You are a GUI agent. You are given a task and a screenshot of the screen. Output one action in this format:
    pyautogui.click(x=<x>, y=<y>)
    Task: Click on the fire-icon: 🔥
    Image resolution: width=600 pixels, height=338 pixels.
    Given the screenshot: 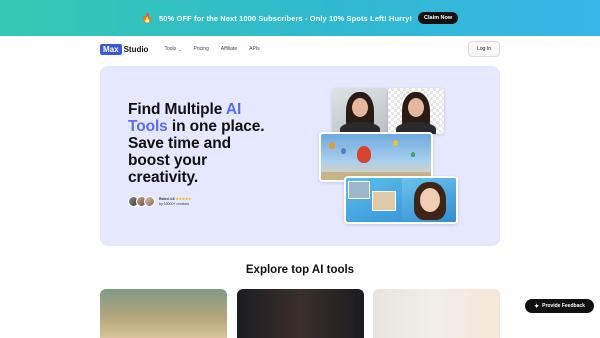 What is the action you would take?
    pyautogui.click(x=147, y=17)
    